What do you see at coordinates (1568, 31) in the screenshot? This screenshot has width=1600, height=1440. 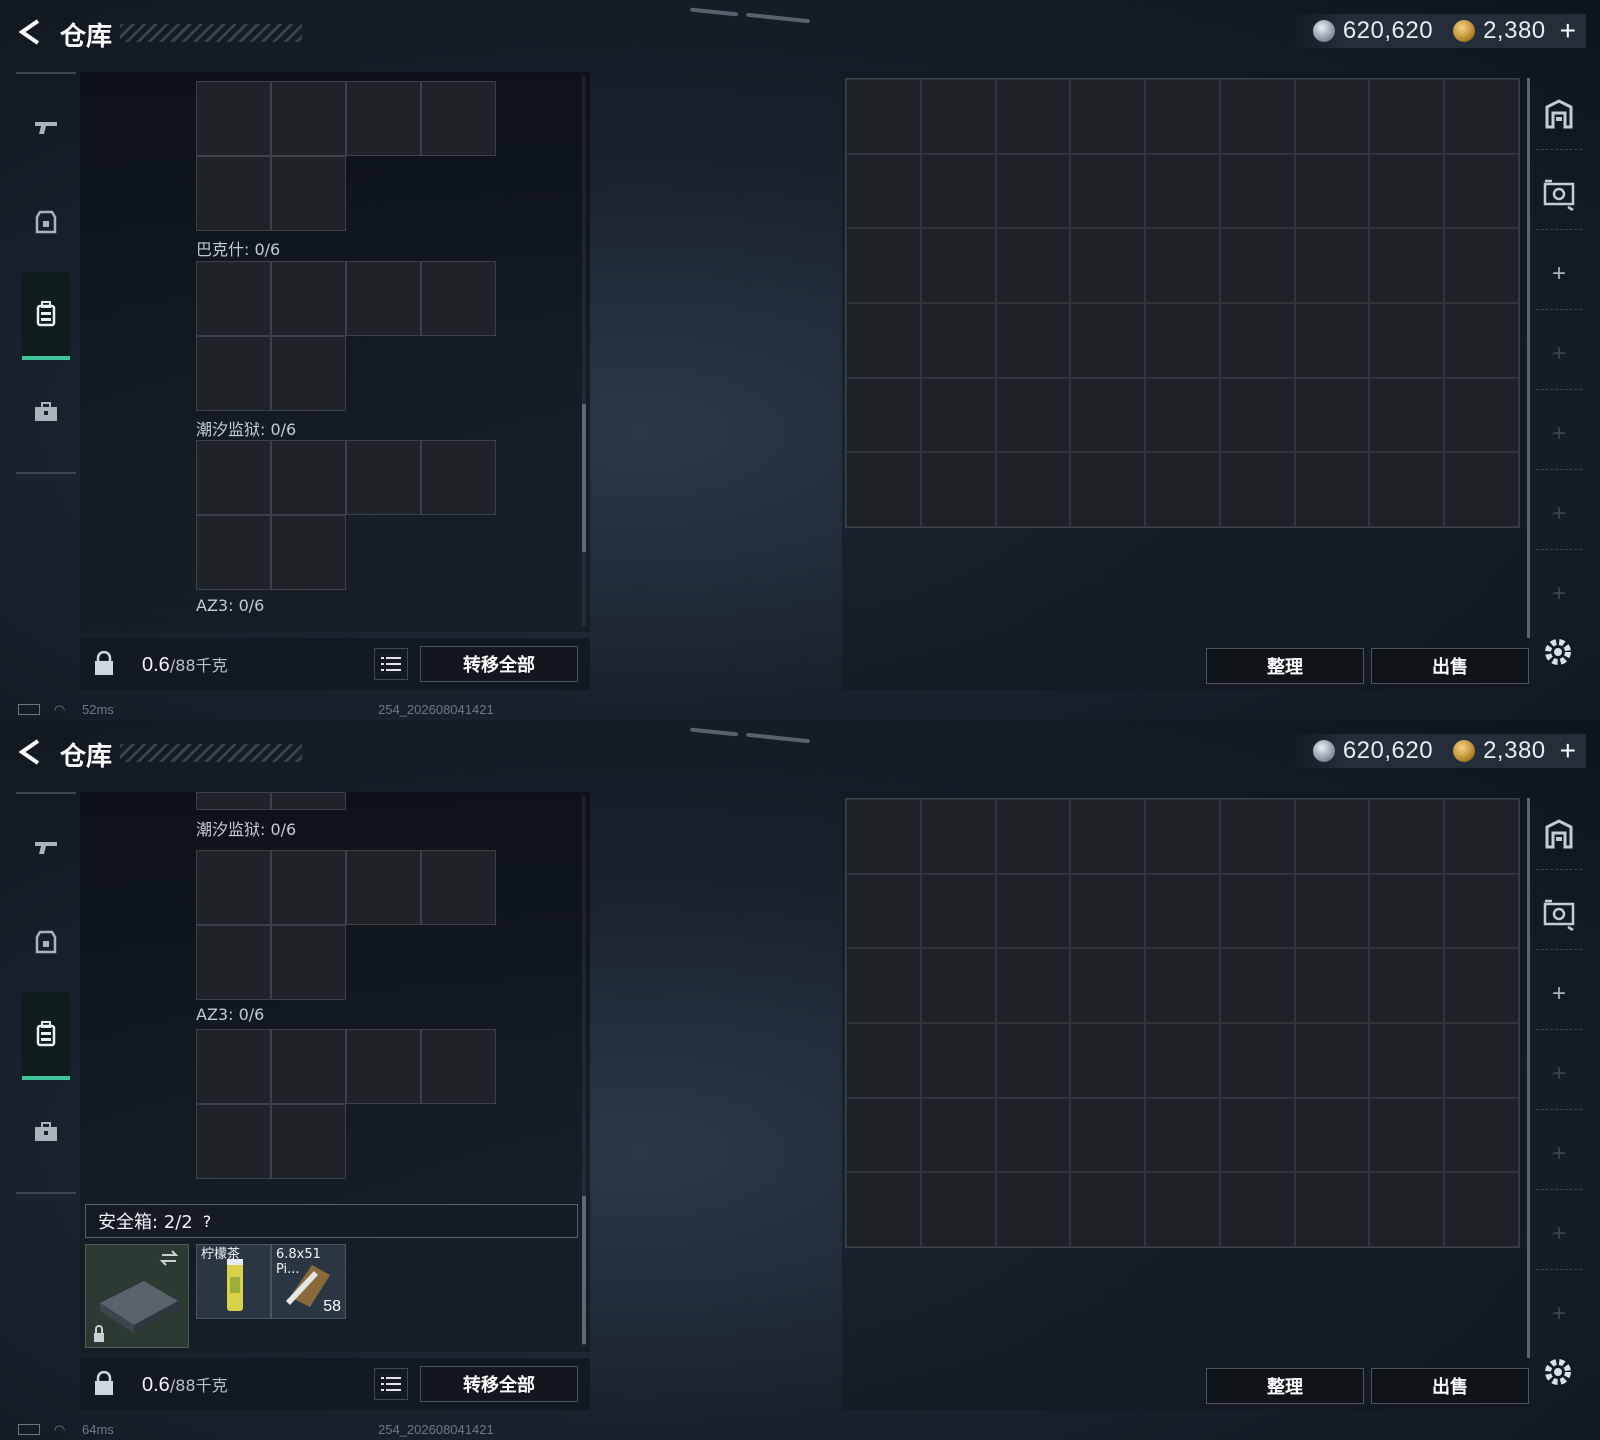 I see `add-currency-button: +` at bounding box center [1568, 31].